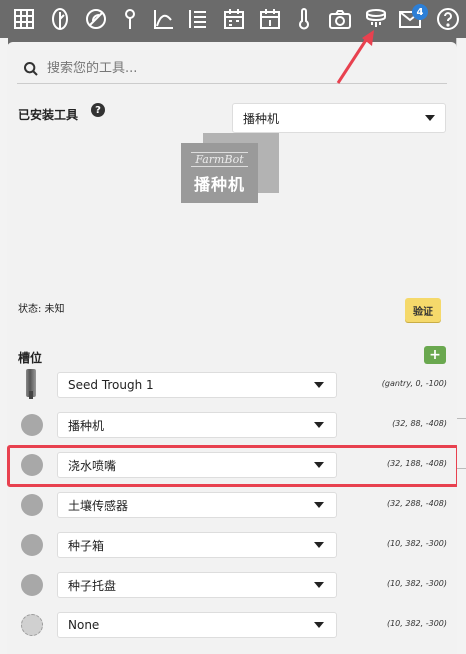  Describe the element at coordinates (197, 545) in the screenshot. I see `slot-tool-select: 种子箱` at that location.